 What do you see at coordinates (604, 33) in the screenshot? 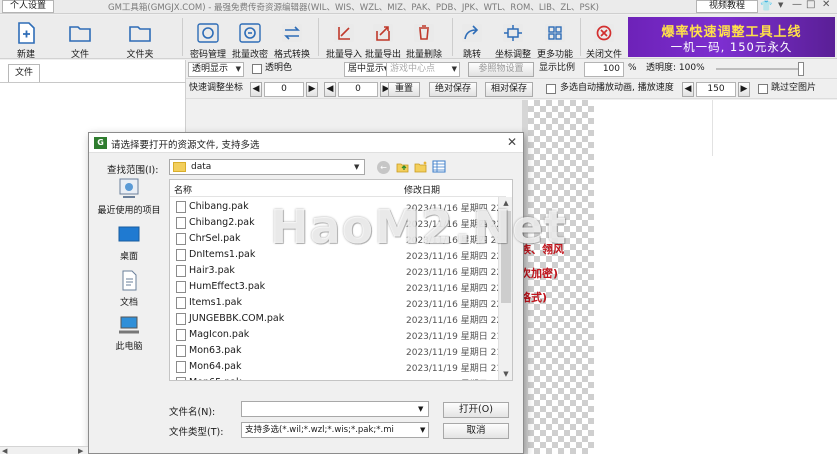
I see `close-circle-icon` at bounding box center [604, 33].